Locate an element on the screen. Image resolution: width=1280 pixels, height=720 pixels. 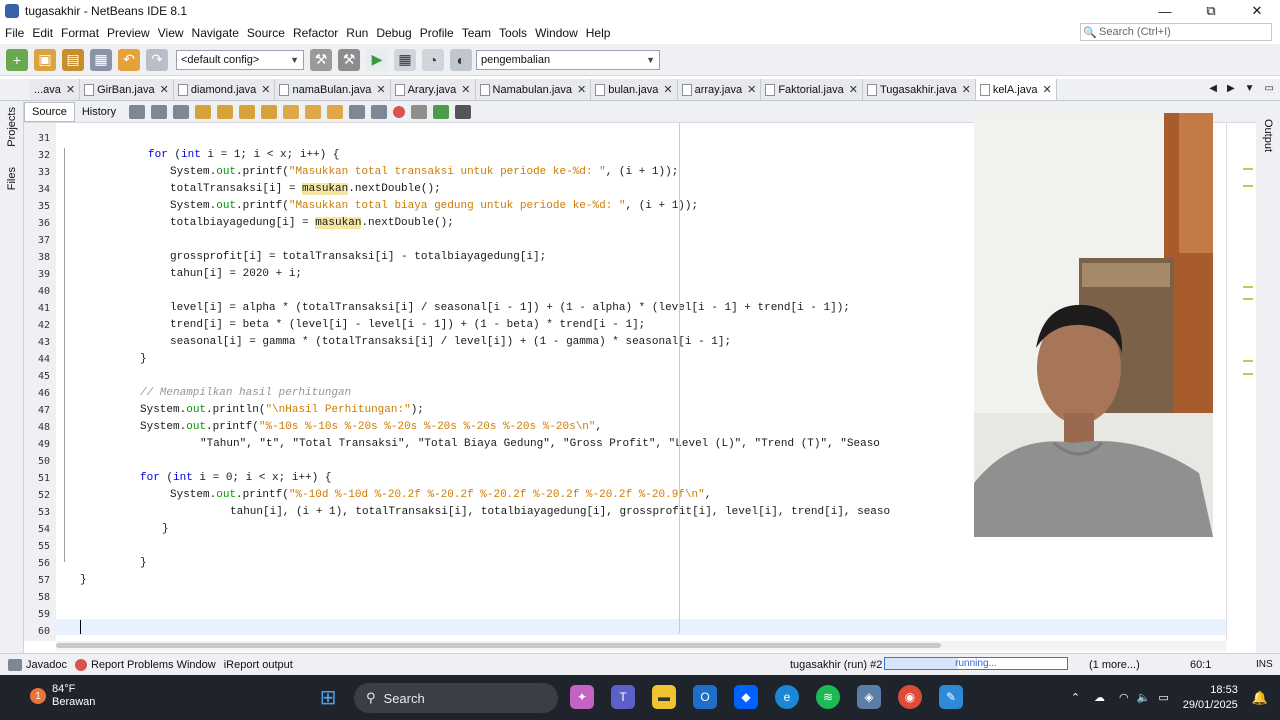
menu-view: View is located at coordinates (170, 33).